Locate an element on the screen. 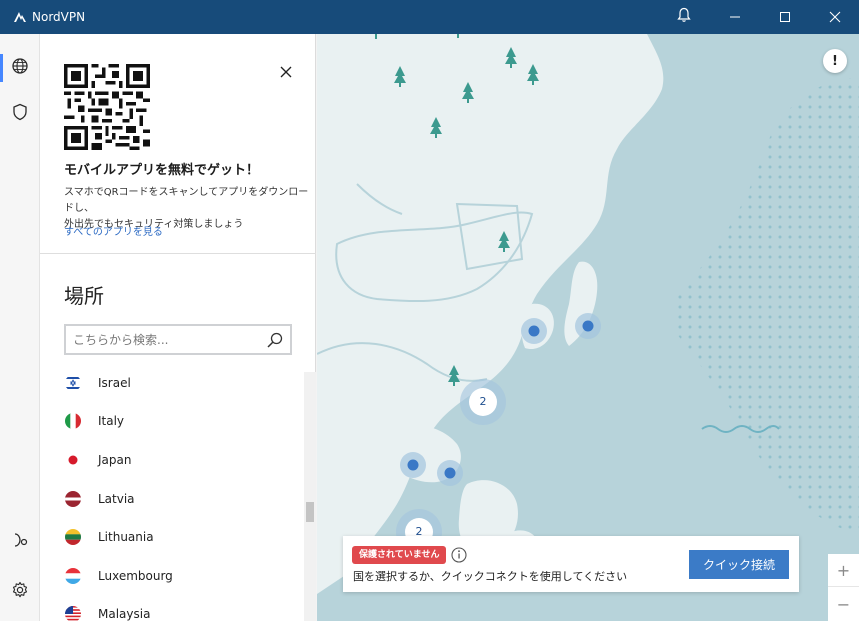 Image resolution: width=859 pixels, height=621 pixels. meshnet-icon is located at coordinates (20, 542).